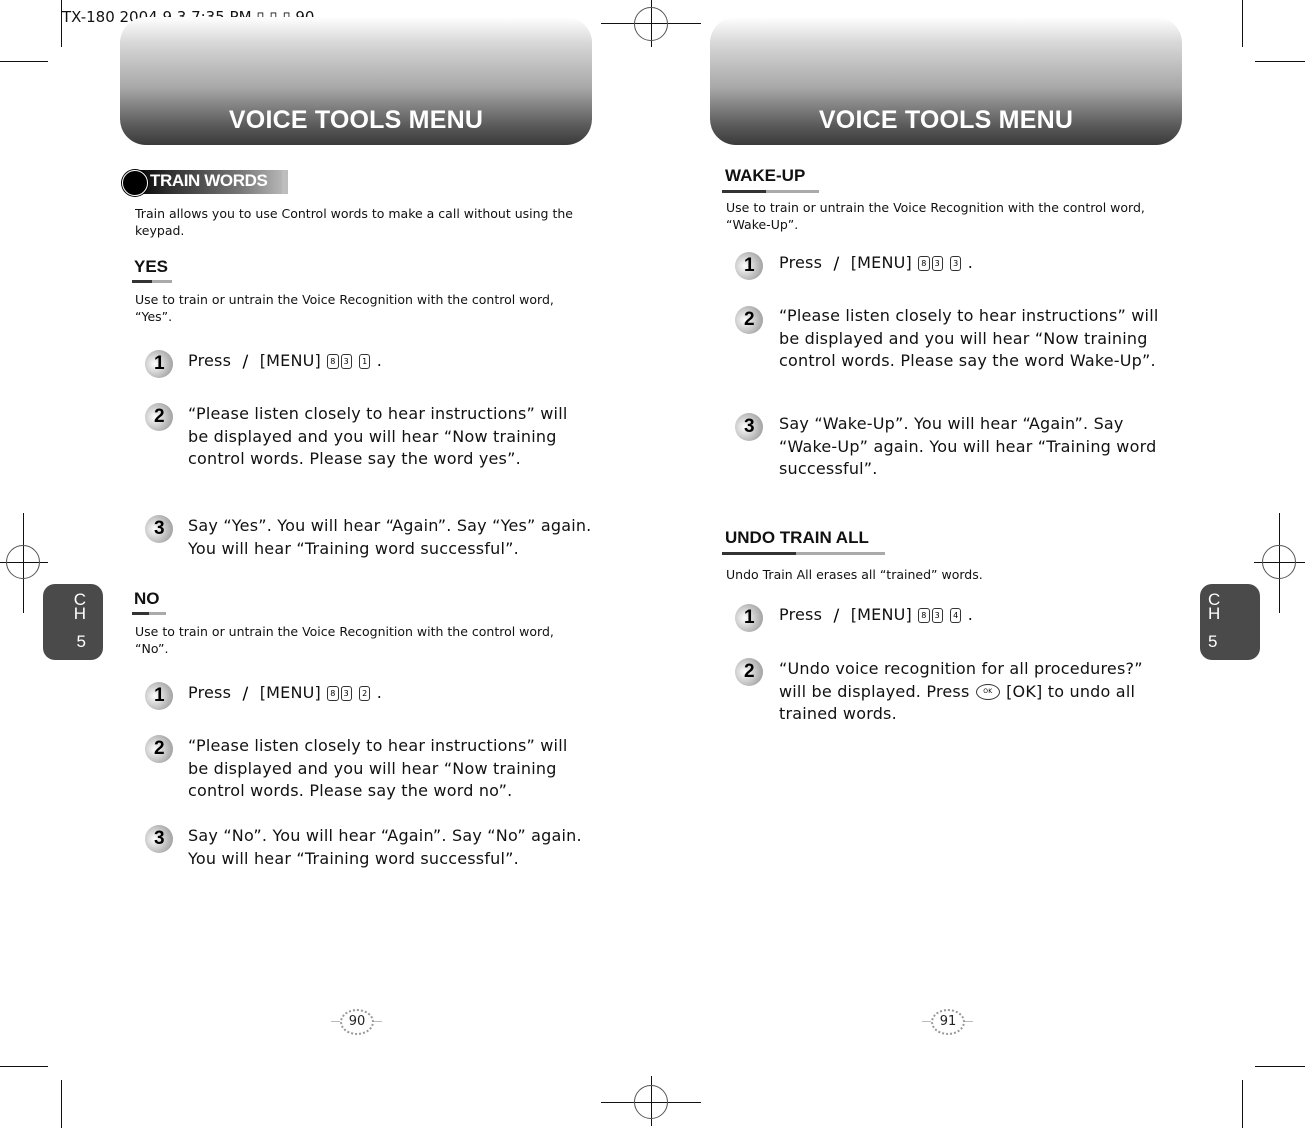 Image resolution: width=1305 pixels, height=1128 pixels. I want to click on step-text: Press ∕ [MENU] 83 1 ., so click(285, 361).